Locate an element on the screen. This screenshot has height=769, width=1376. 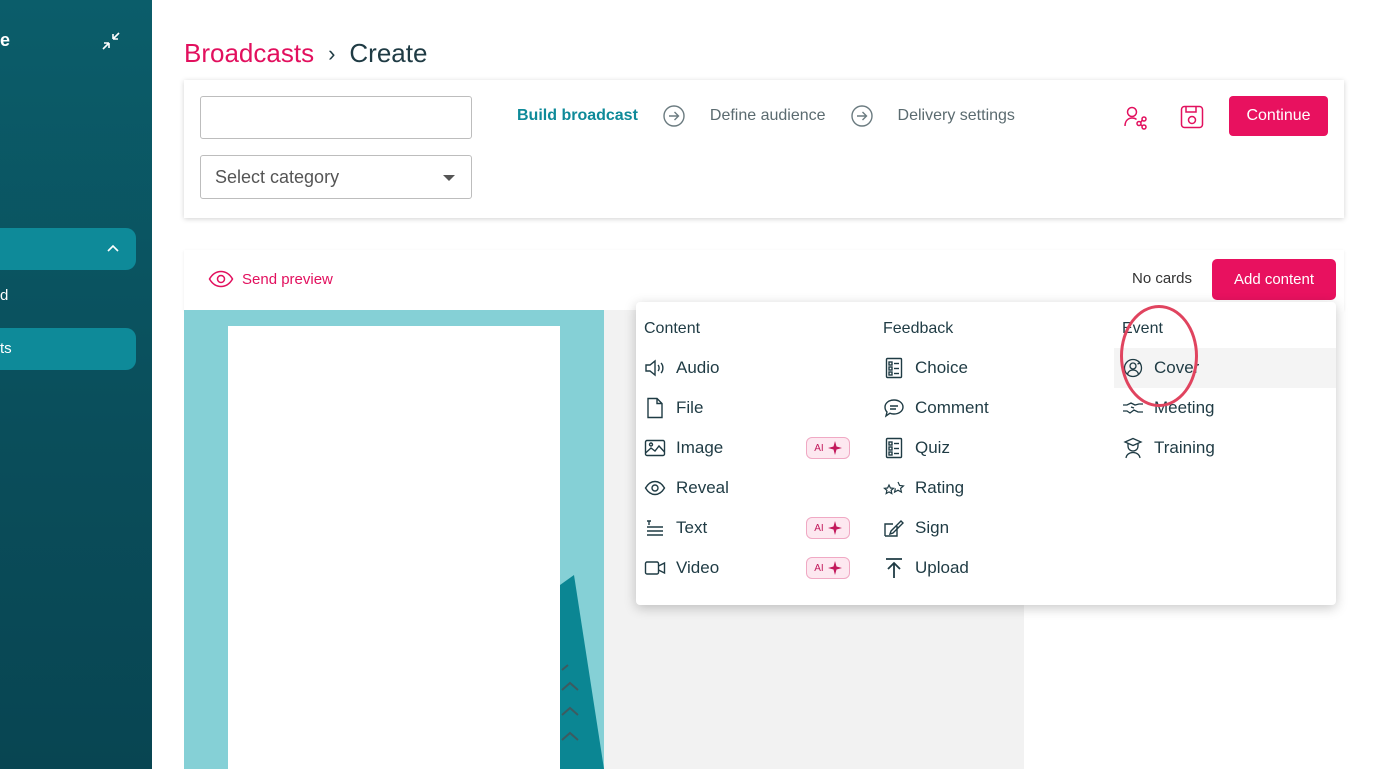
send-preview-label: Send preview is located at coordinates (287, 279).